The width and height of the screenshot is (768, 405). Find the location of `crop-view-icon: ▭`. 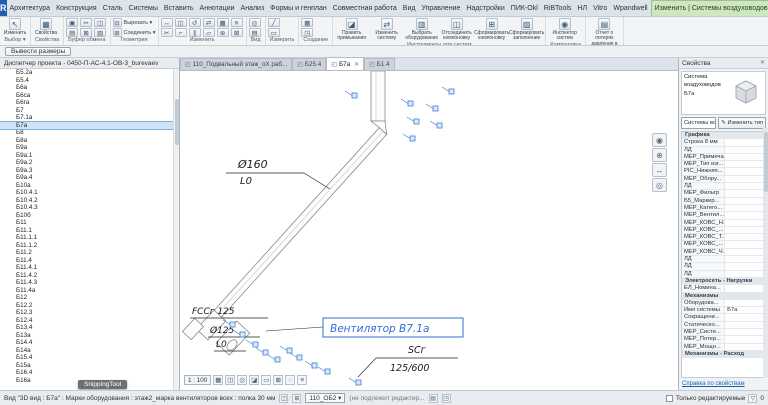

crop-view-icon: ▭ is located at coordinates (266, 379).